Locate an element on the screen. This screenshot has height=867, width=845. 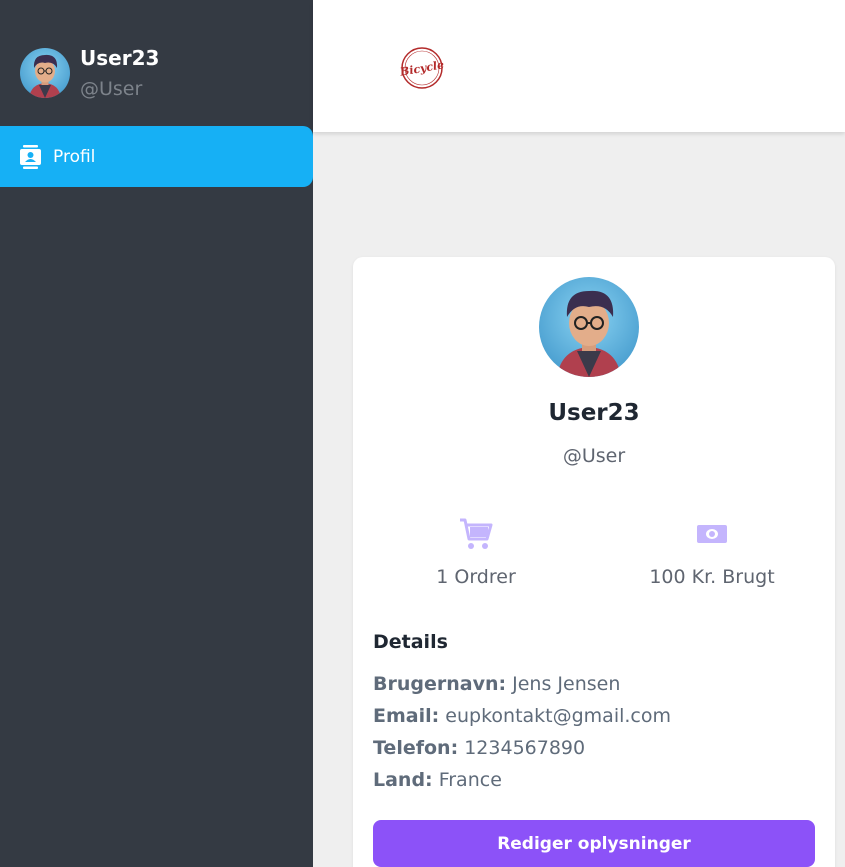
top-bar: Bicycle is located at coordinates (579, 66).